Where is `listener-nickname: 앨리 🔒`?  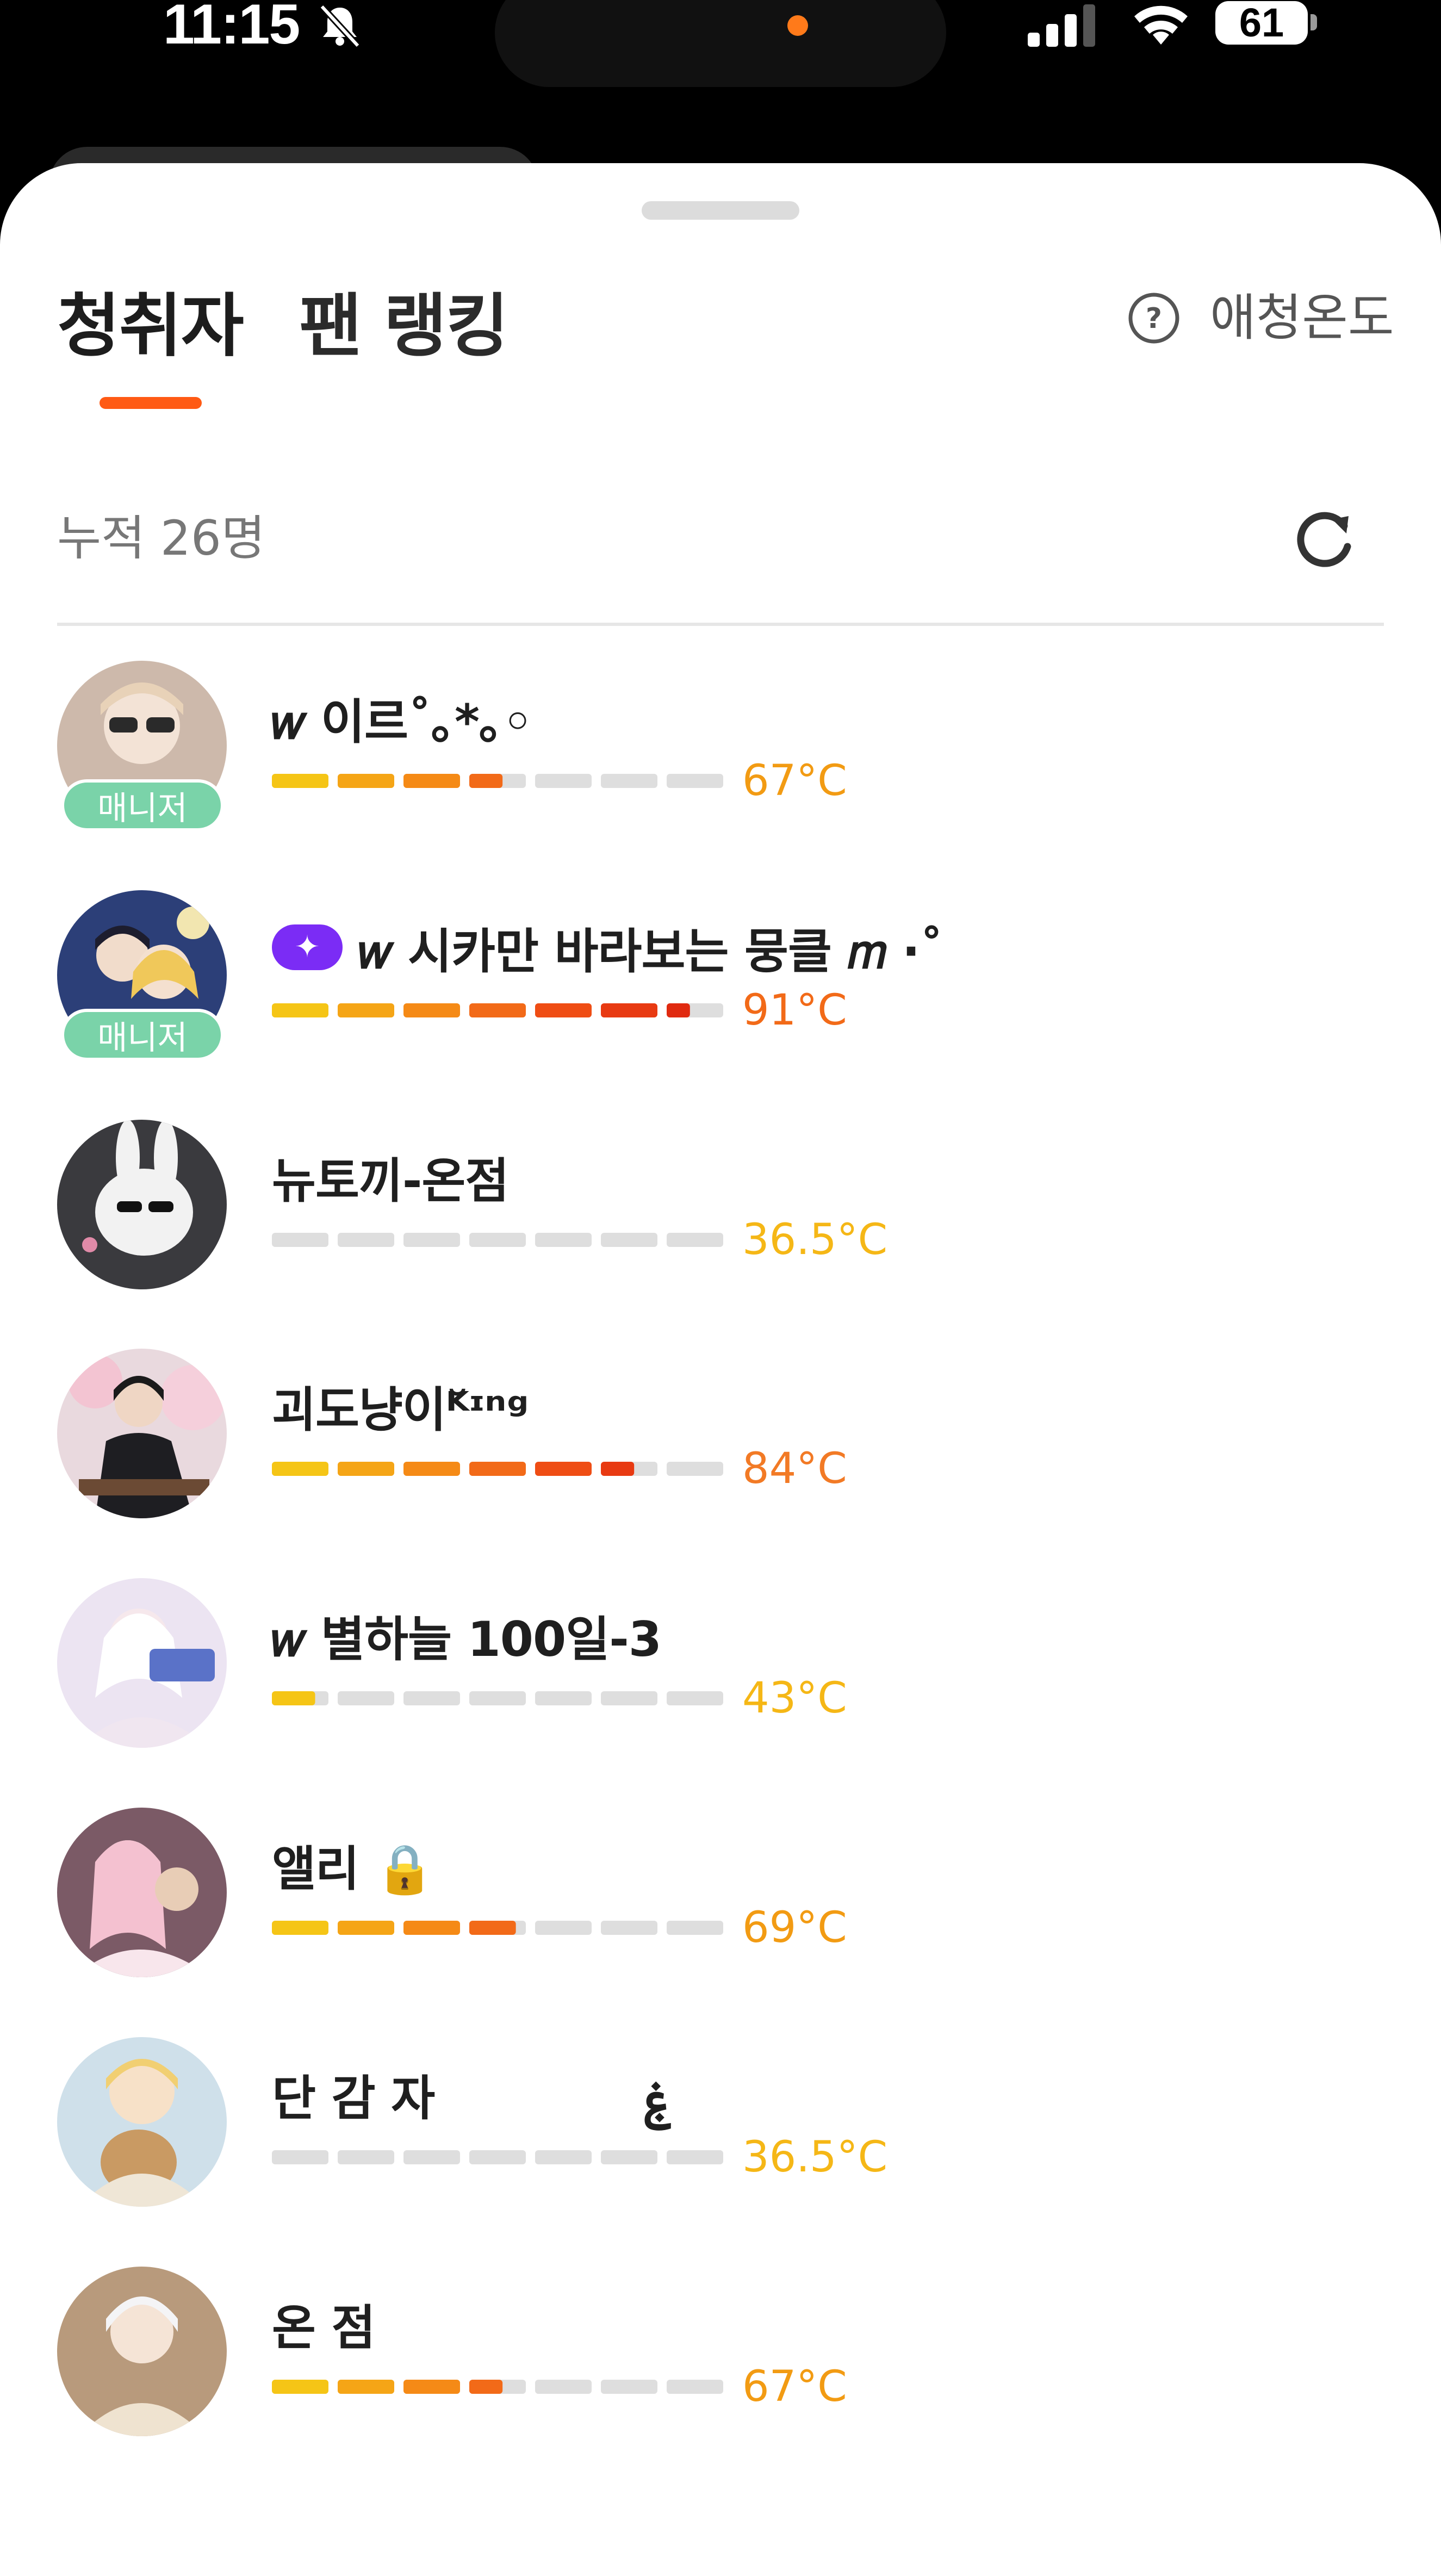
listener-nickname: 앨리 🔒 is located at coordinates (353, 1869).